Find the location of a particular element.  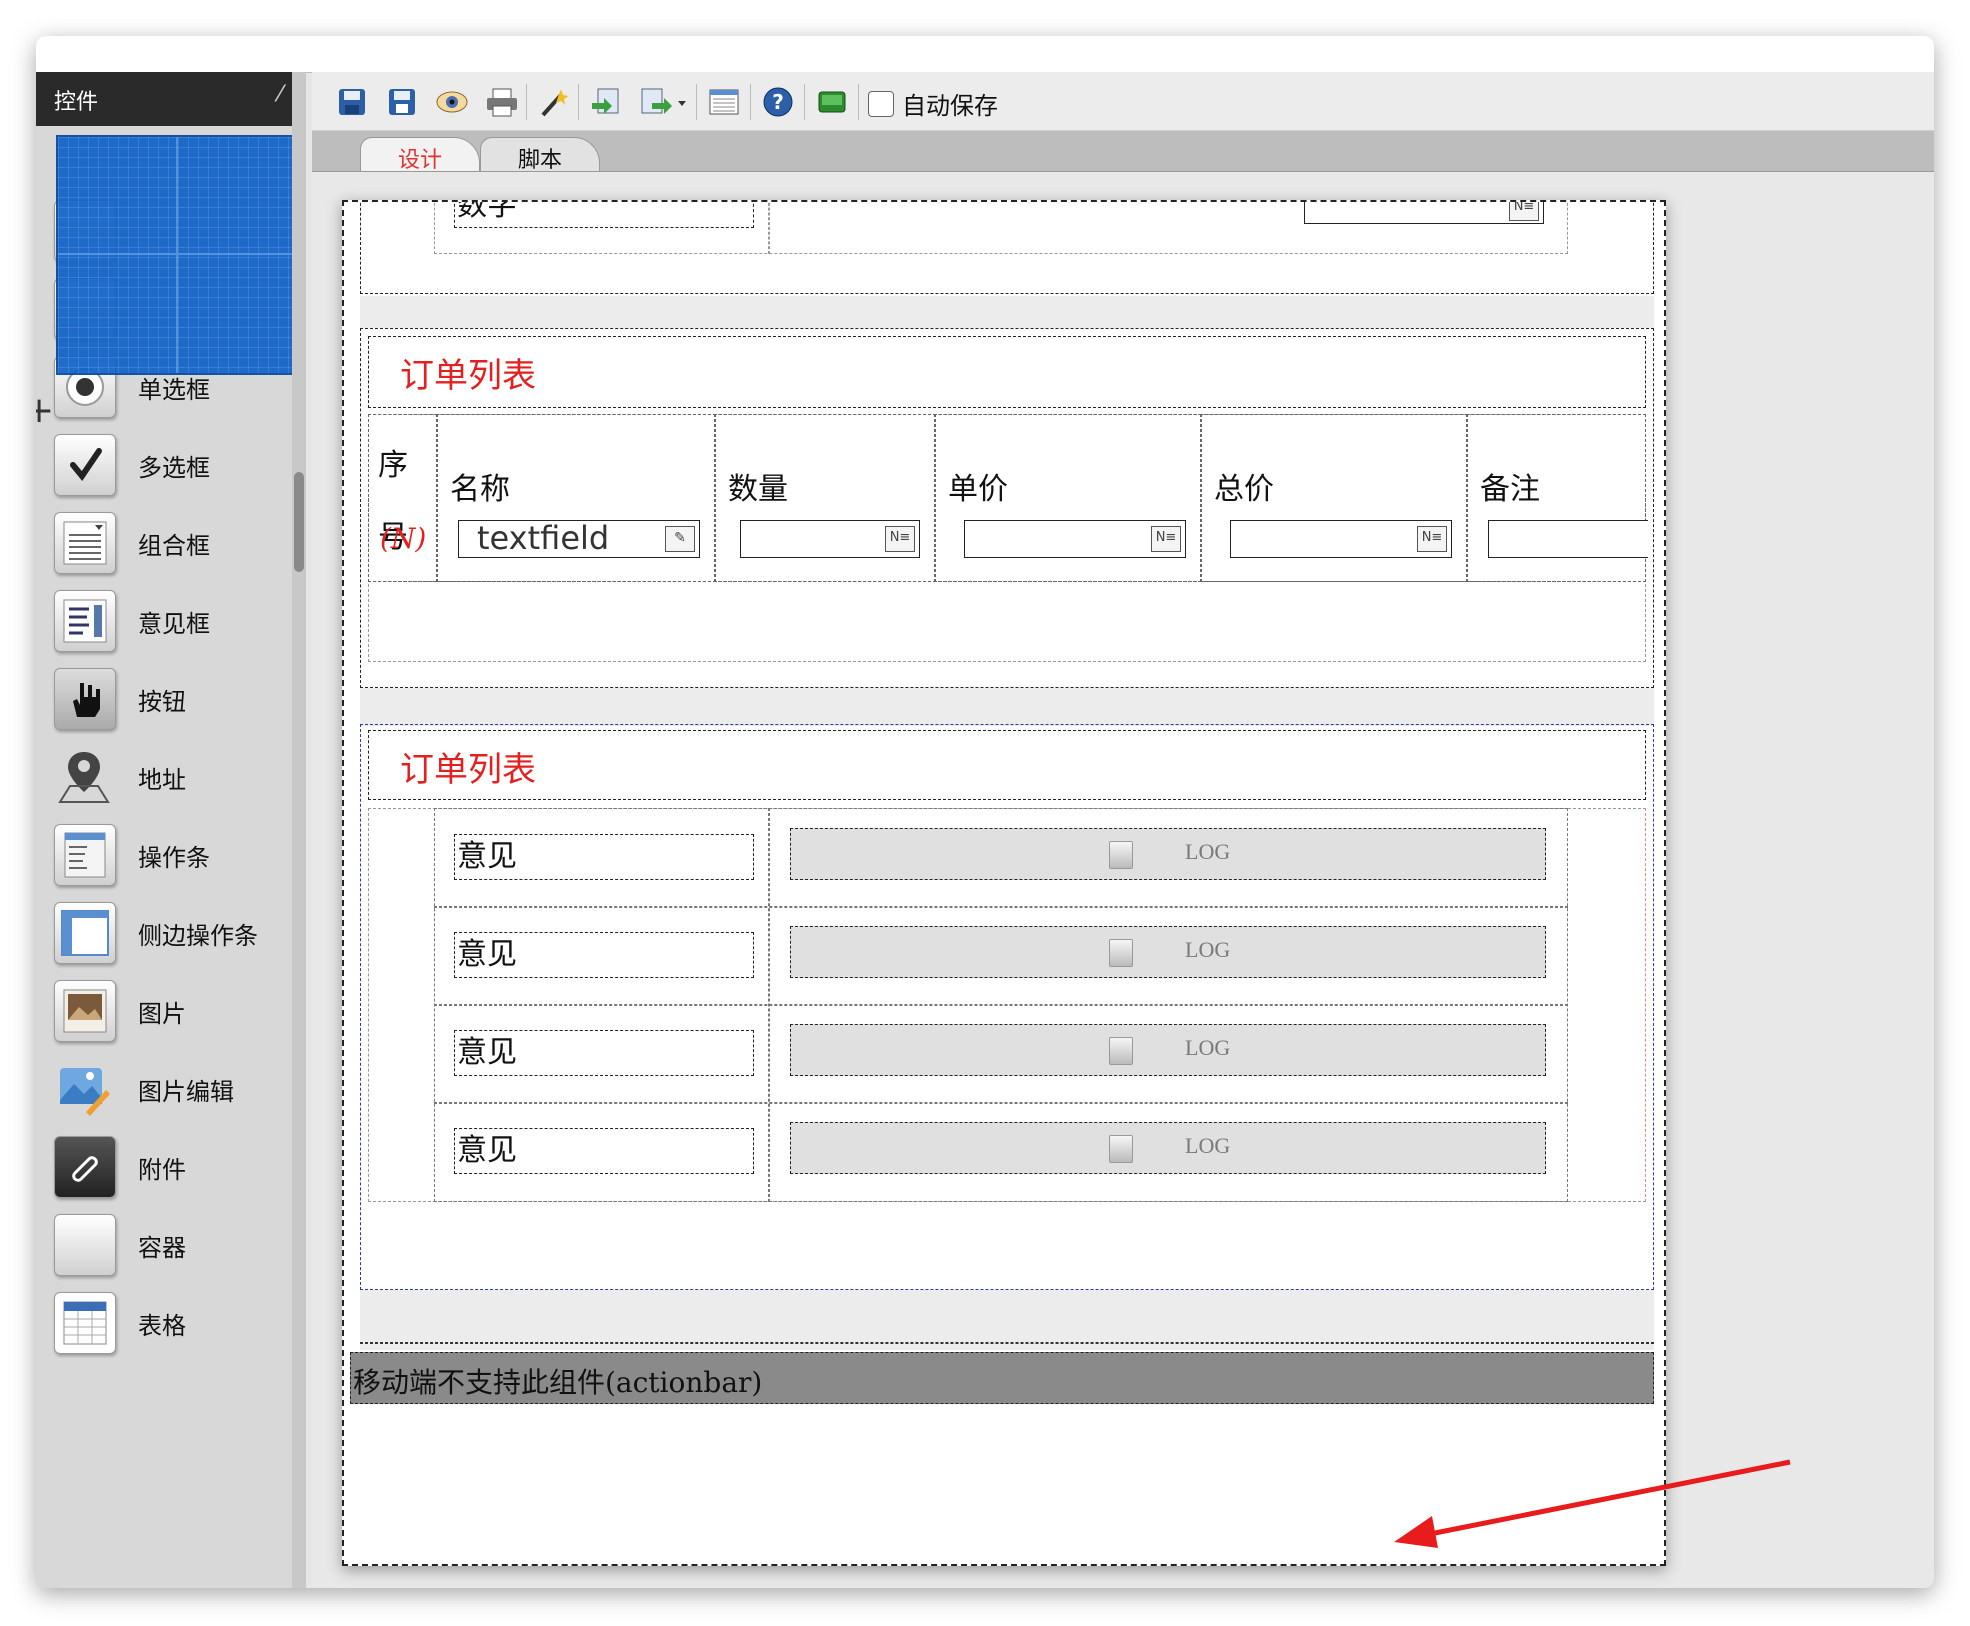

sidebar-item-label: 附件 is located at coordinates (162, 1170).